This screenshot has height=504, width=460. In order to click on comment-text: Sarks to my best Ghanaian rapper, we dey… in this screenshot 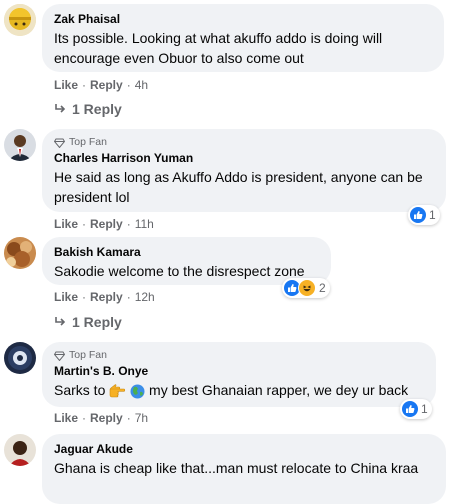, I will do `click(231, 390)`.